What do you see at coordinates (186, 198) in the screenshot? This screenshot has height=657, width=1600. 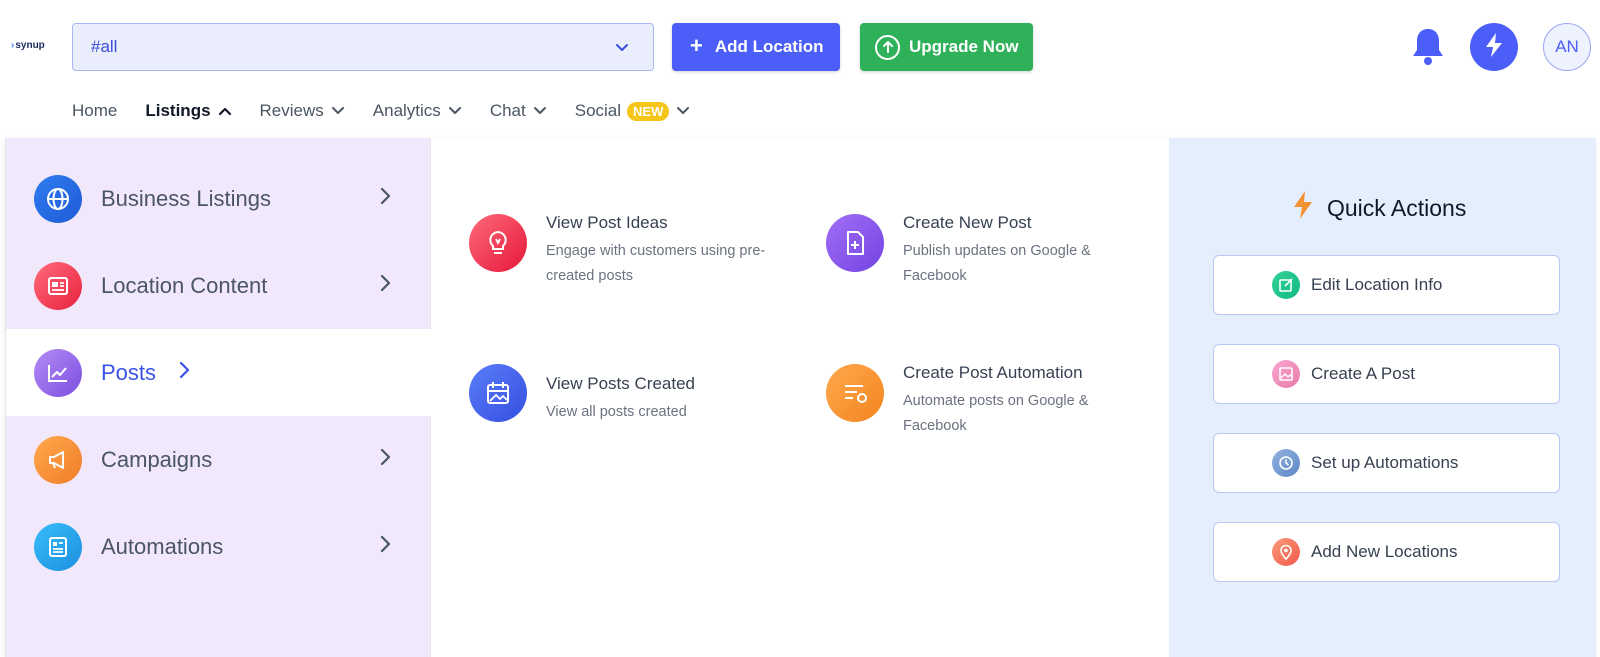 I see `category-label: Business Listings` at bounding box center [186, 198].